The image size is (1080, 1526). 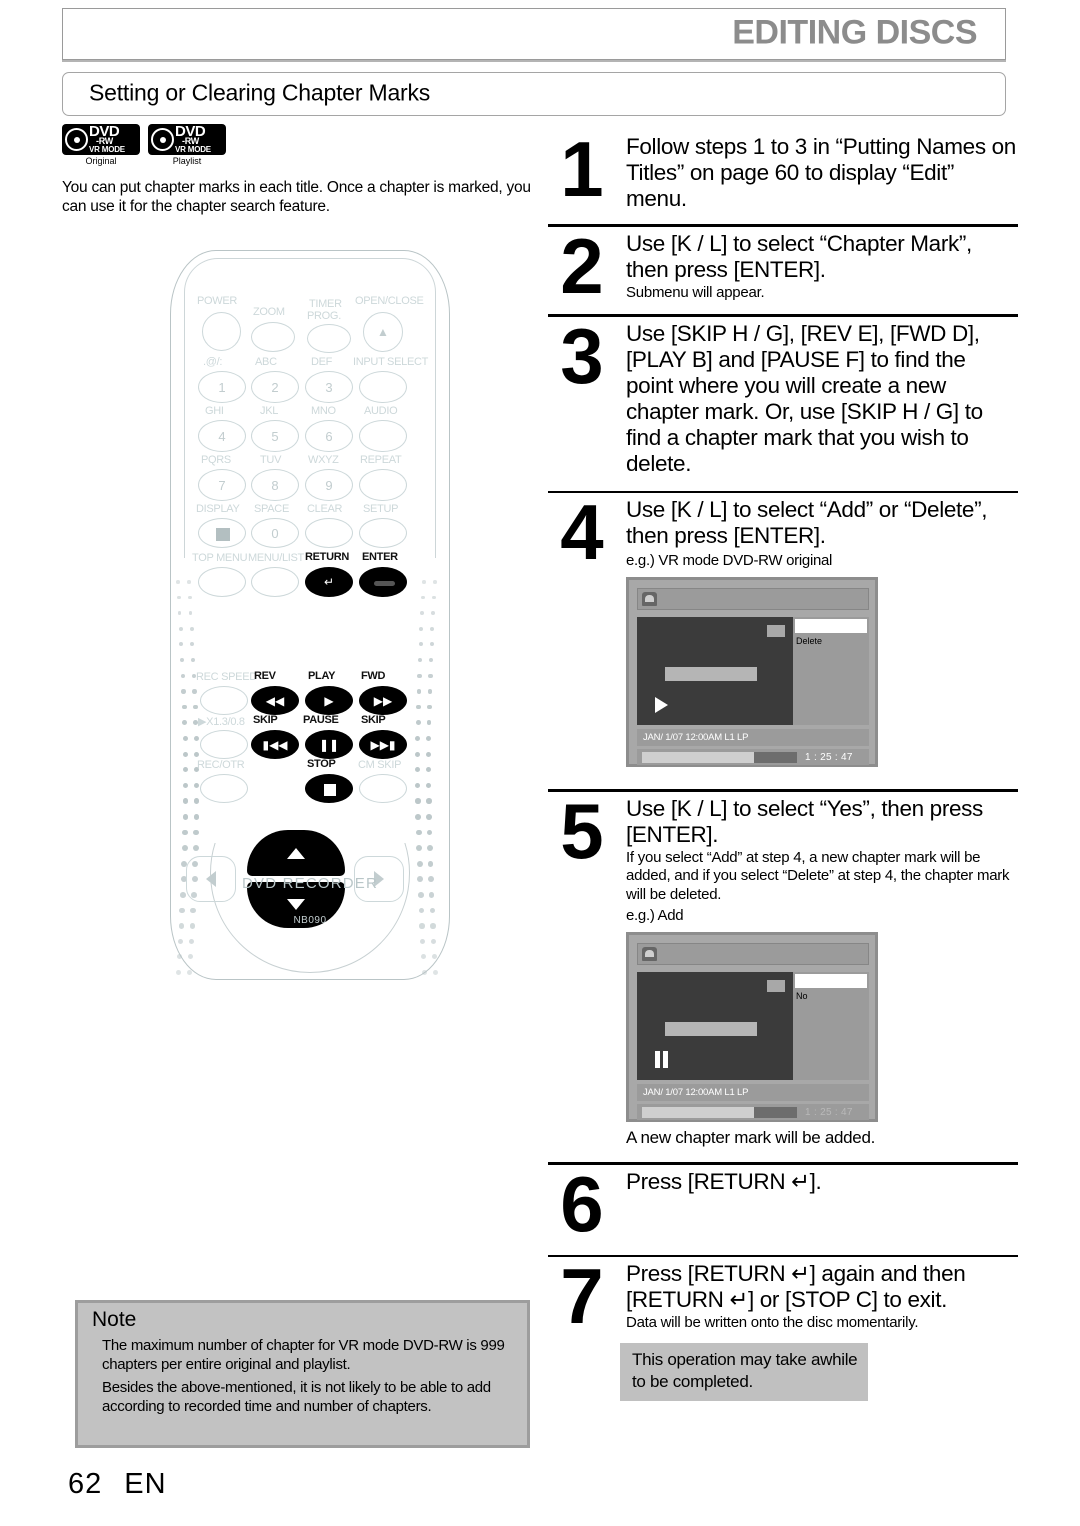 I want to click on note-title: Note, so click(x=114, y=1319).